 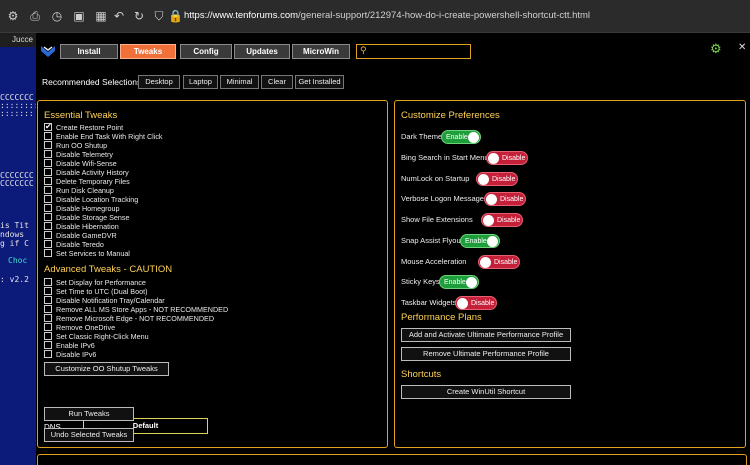 What do you see at coordinates (102, 291) in the screenshot?
I see `checkbox-label: Set Time to UTC (Dual Boot)` at bounding box center [102, 291].